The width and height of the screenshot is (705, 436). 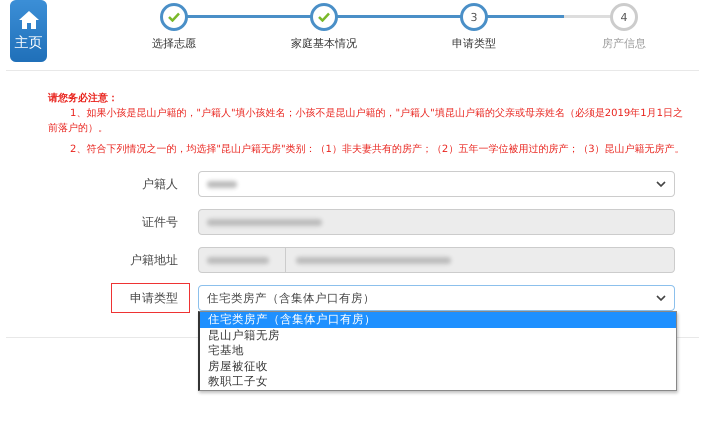 What do you see at coordinates (438, 382) in the screenshot?
I see `dropdown-option: 教职工子女` at bounding box center [438, 382].